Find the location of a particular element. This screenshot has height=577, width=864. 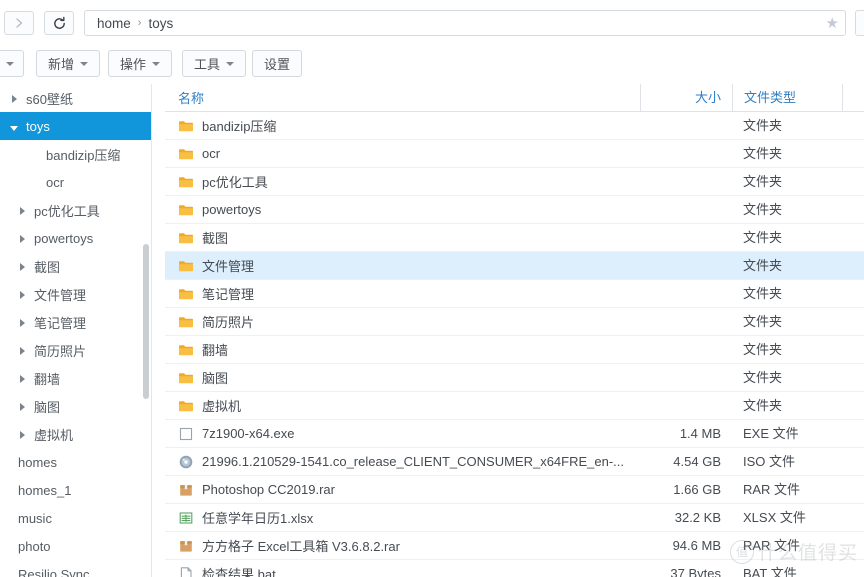

cell-name: 虚拟机 is located at coordinates (402, 405).